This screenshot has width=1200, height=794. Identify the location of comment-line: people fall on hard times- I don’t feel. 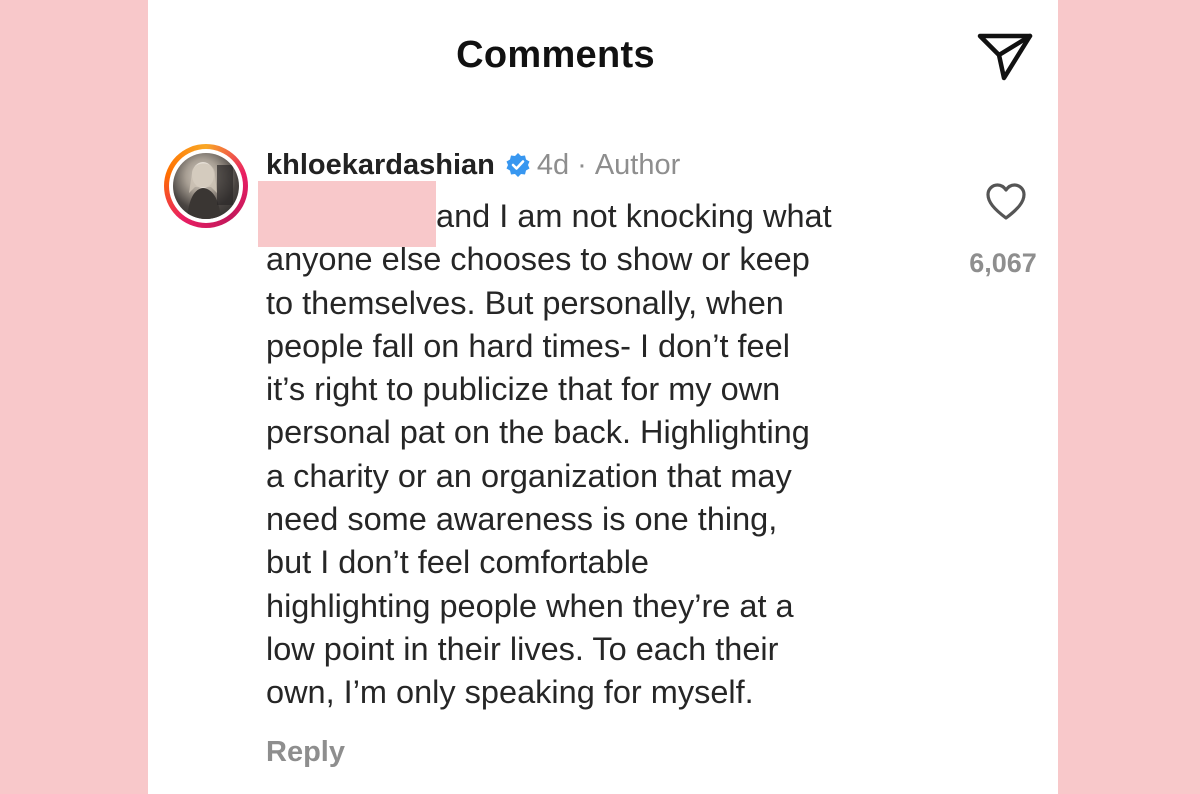
(528, 345).